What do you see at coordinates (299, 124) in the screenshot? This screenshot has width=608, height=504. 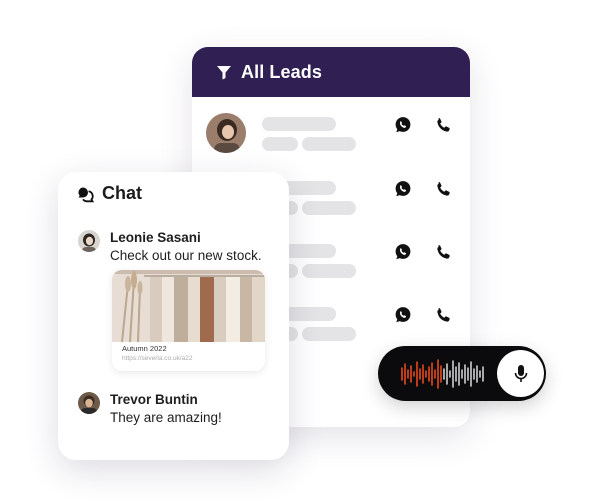 I see `placeholder-line` at bounding box center [299, 124].